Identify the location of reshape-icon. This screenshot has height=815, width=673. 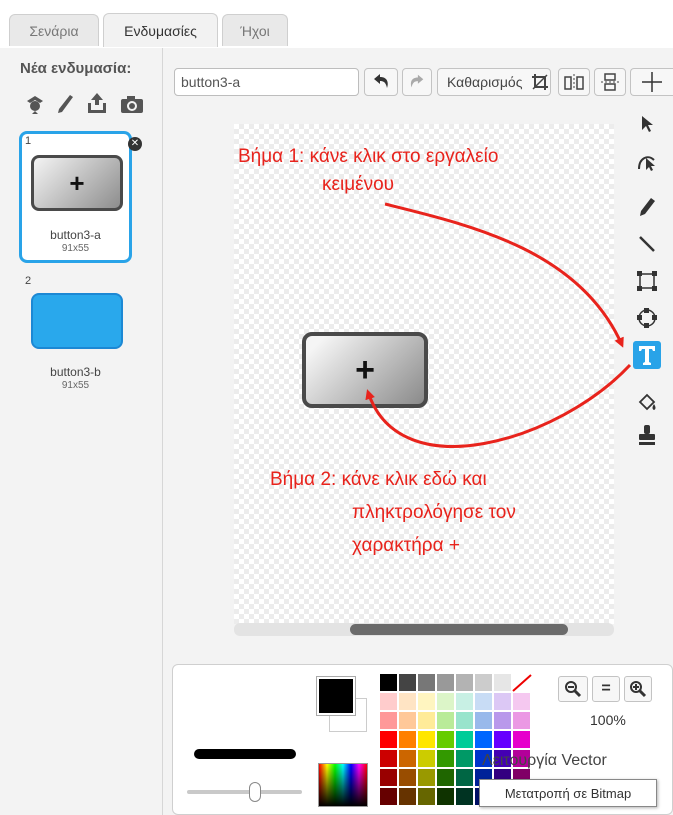
(647, 161).